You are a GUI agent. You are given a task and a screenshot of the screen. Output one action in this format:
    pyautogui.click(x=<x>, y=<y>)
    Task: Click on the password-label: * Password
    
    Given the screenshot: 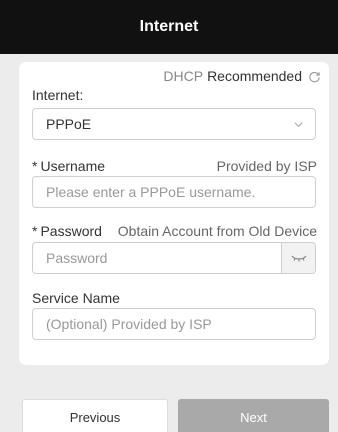 What is the action you would take?
    pyautogui.click(x=67, y=231)
    